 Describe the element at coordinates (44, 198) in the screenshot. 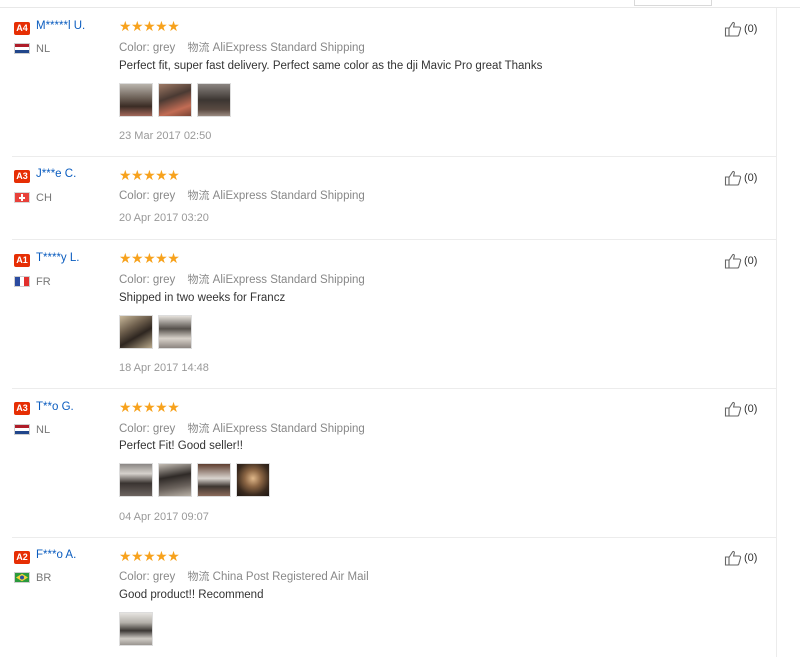

I see `buyer-country: CH` at that location.